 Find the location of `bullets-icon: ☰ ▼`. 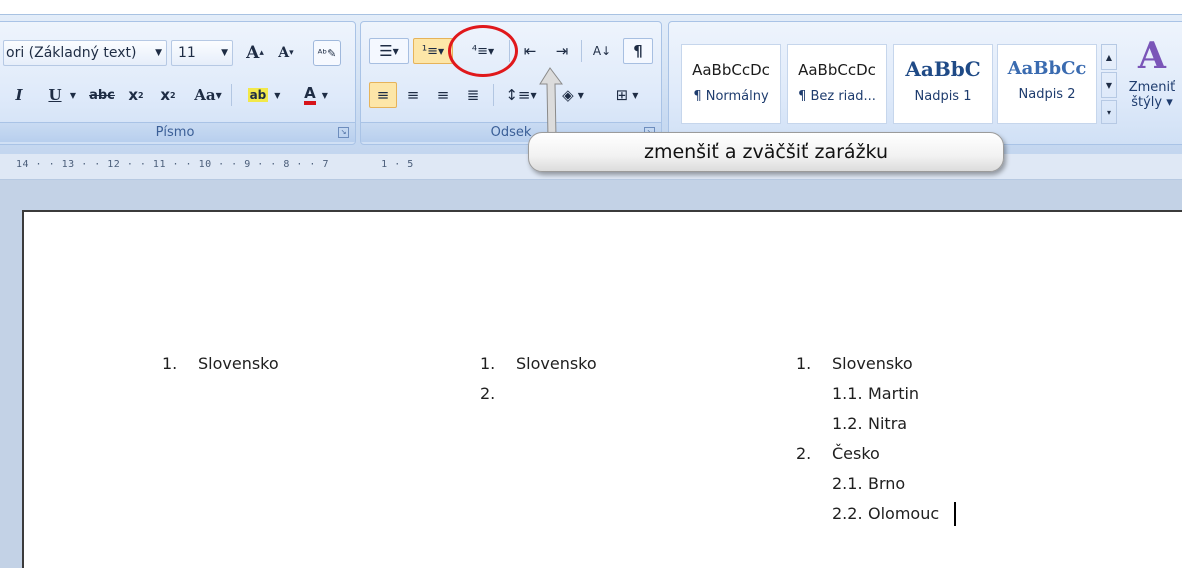

bullets-icon: ☰ ▼ is located at coordinates (389, 51).